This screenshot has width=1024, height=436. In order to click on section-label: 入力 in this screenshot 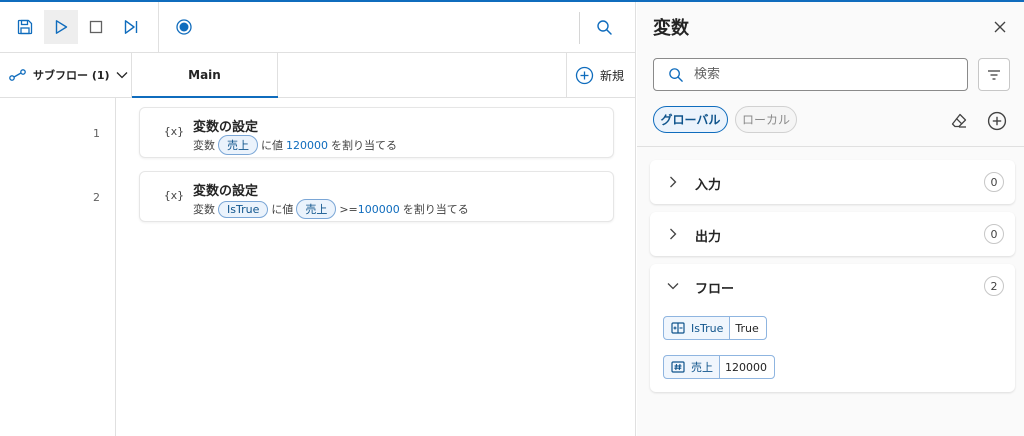, I will do `click(708, 185)`.